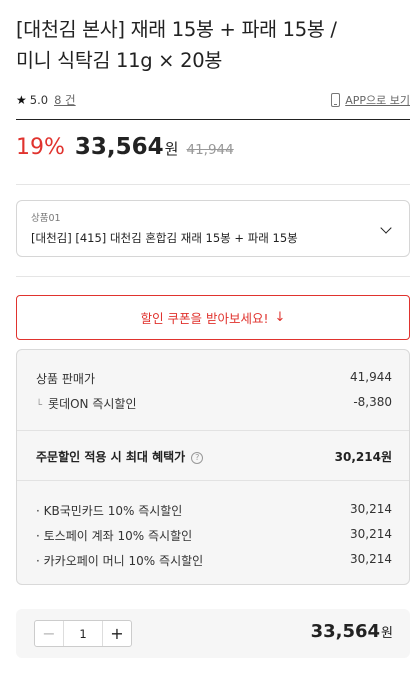 The image size is (420, 675). What do you see at coordinates (214, 510) in the screenshot?
I see `card-offer-row: · KB국민카드 10% 즉시할인 30,214` at bounding box center [214, 510].